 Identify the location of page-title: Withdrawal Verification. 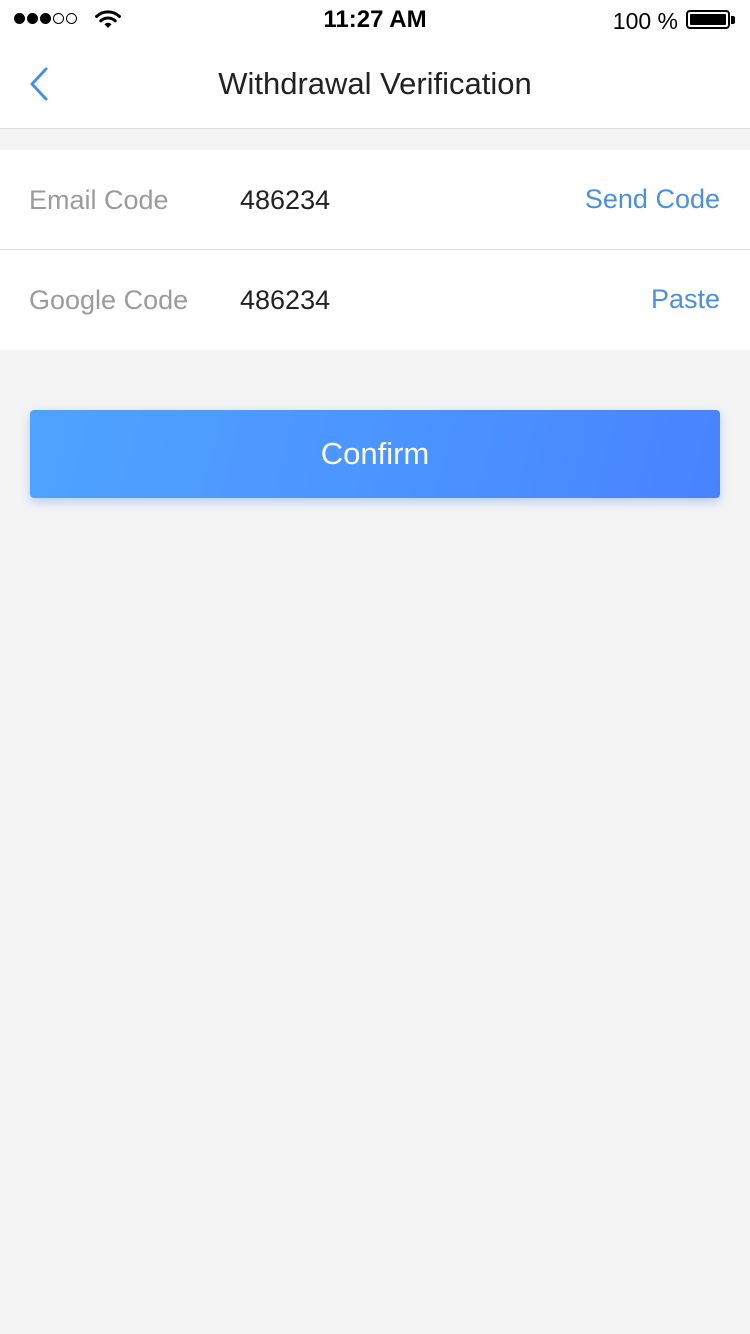
(375, 83).